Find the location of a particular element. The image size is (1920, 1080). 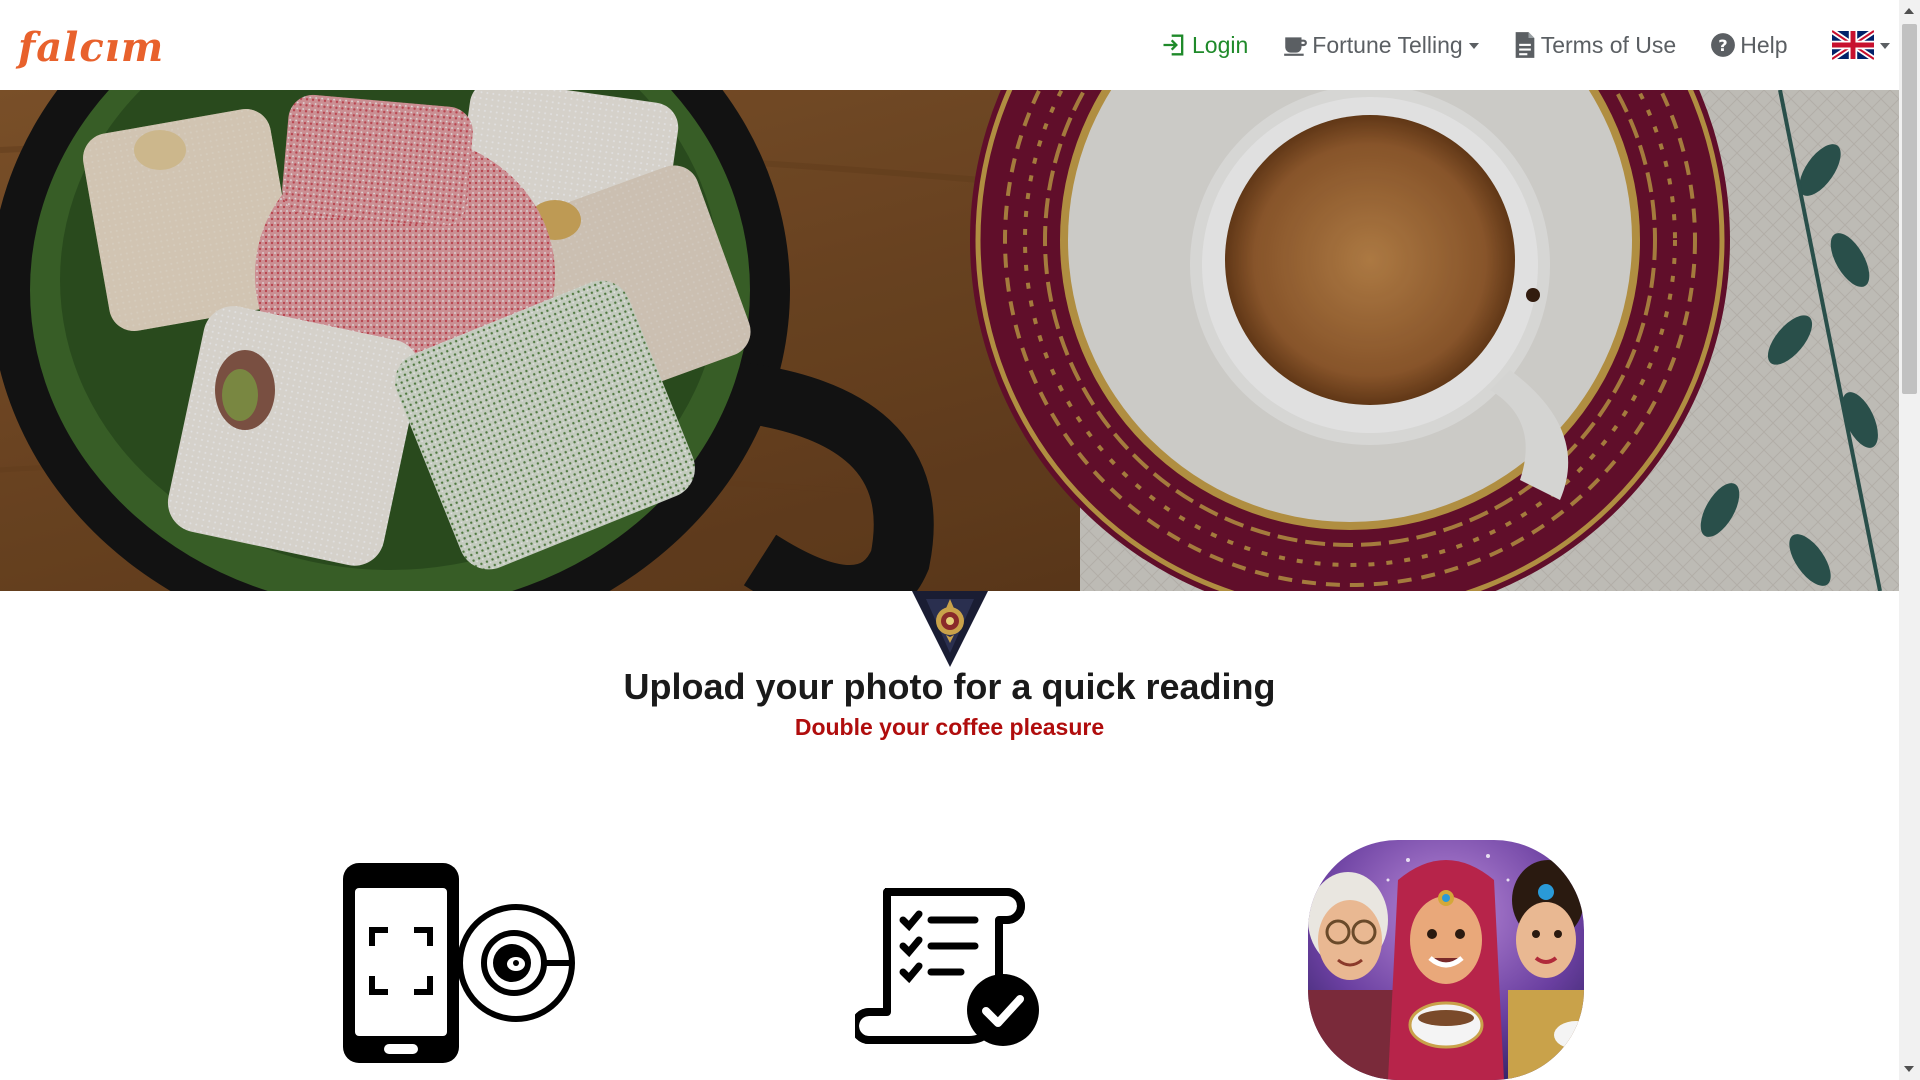

scroll-up-icon is located at coordinates (1909, 11).